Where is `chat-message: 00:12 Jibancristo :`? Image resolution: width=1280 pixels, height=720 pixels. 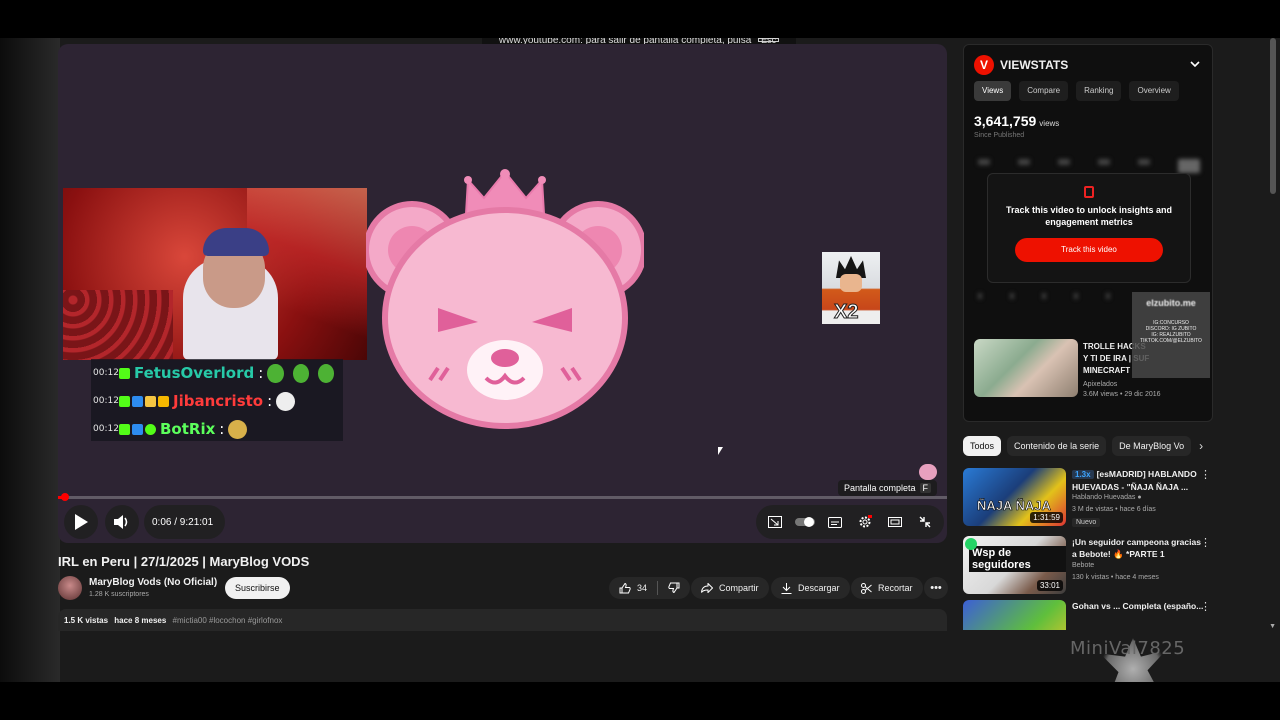 chat-message: 00:12 Jibancristo : is located at coordinates (217, 401).